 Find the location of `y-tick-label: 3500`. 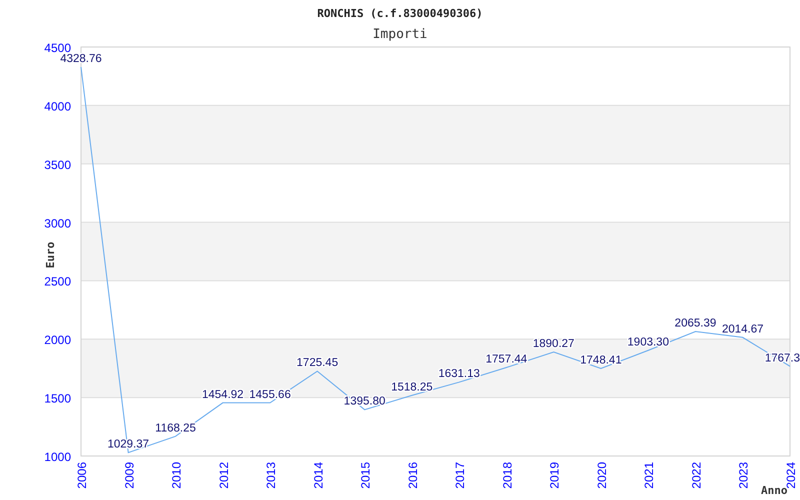

y-tick-label: 3500 is located at coordinates (57, 165).